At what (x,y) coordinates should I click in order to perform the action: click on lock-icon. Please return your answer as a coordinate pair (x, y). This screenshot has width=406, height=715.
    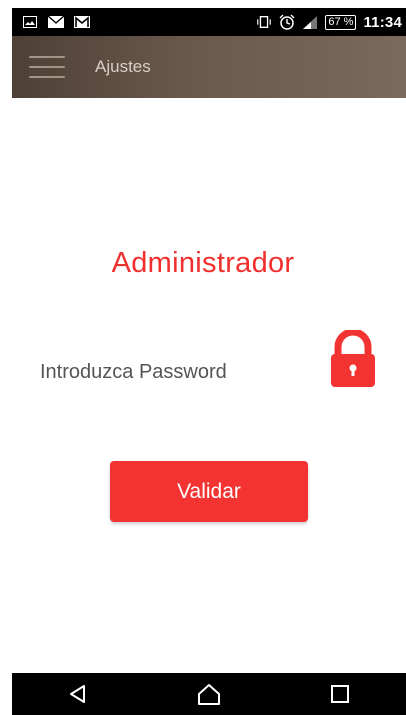
    Looking at the image, I should click on (353, 358).